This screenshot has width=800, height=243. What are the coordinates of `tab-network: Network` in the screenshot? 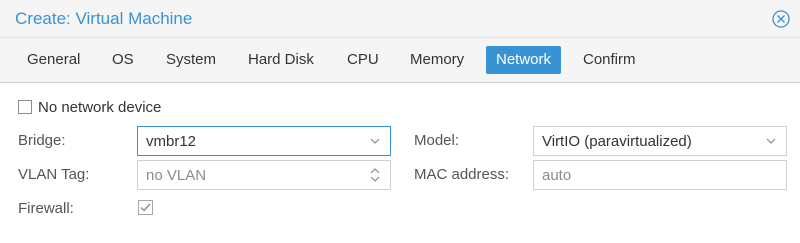 It's located at (524, 60).